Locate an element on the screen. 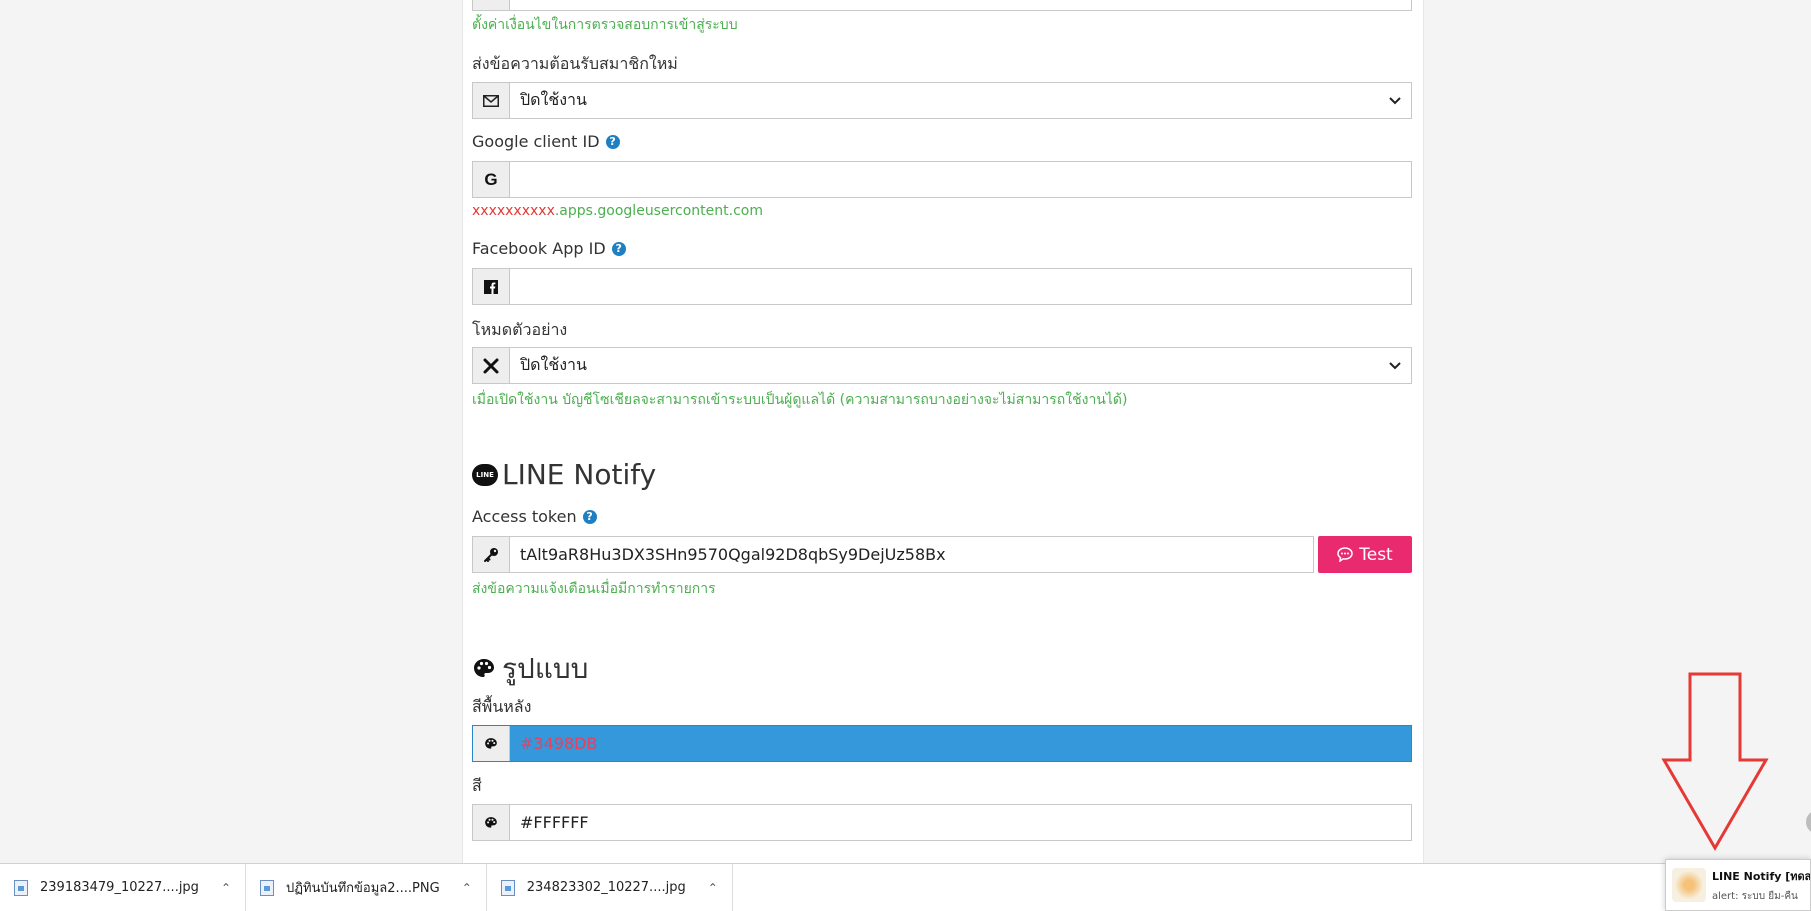  chat-icon is located at coordinates (1345, 554).